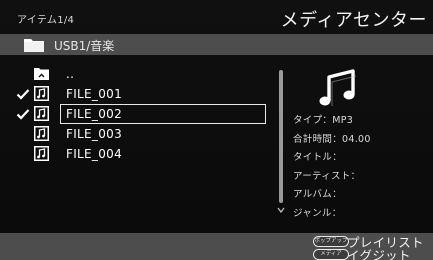 This screenshot has width=433, height=260. I want to click on file-name: FILE_002, so click(94, 114).